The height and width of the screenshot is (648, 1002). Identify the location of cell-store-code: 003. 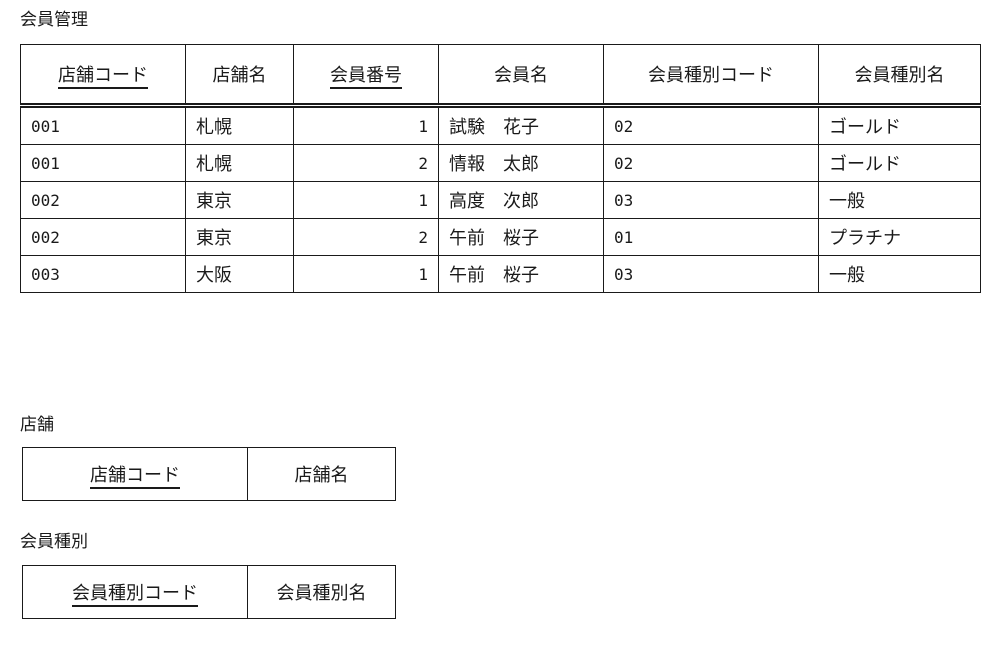
(103, 274).